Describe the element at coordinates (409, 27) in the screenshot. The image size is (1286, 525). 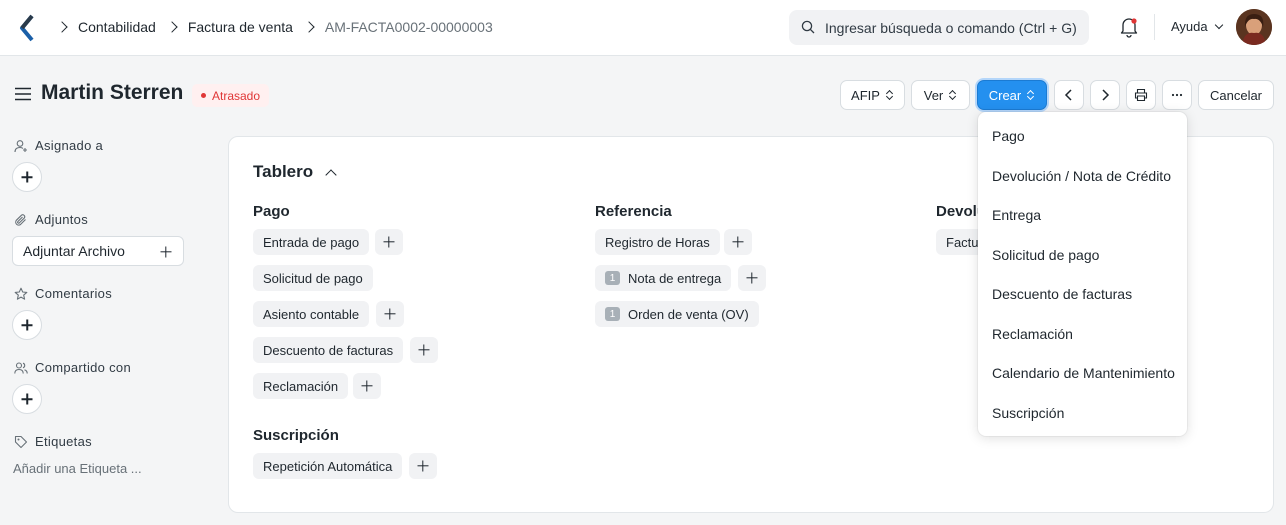
I see `breadcrumb-document: AM-FACTA0002-00000003` at that location.